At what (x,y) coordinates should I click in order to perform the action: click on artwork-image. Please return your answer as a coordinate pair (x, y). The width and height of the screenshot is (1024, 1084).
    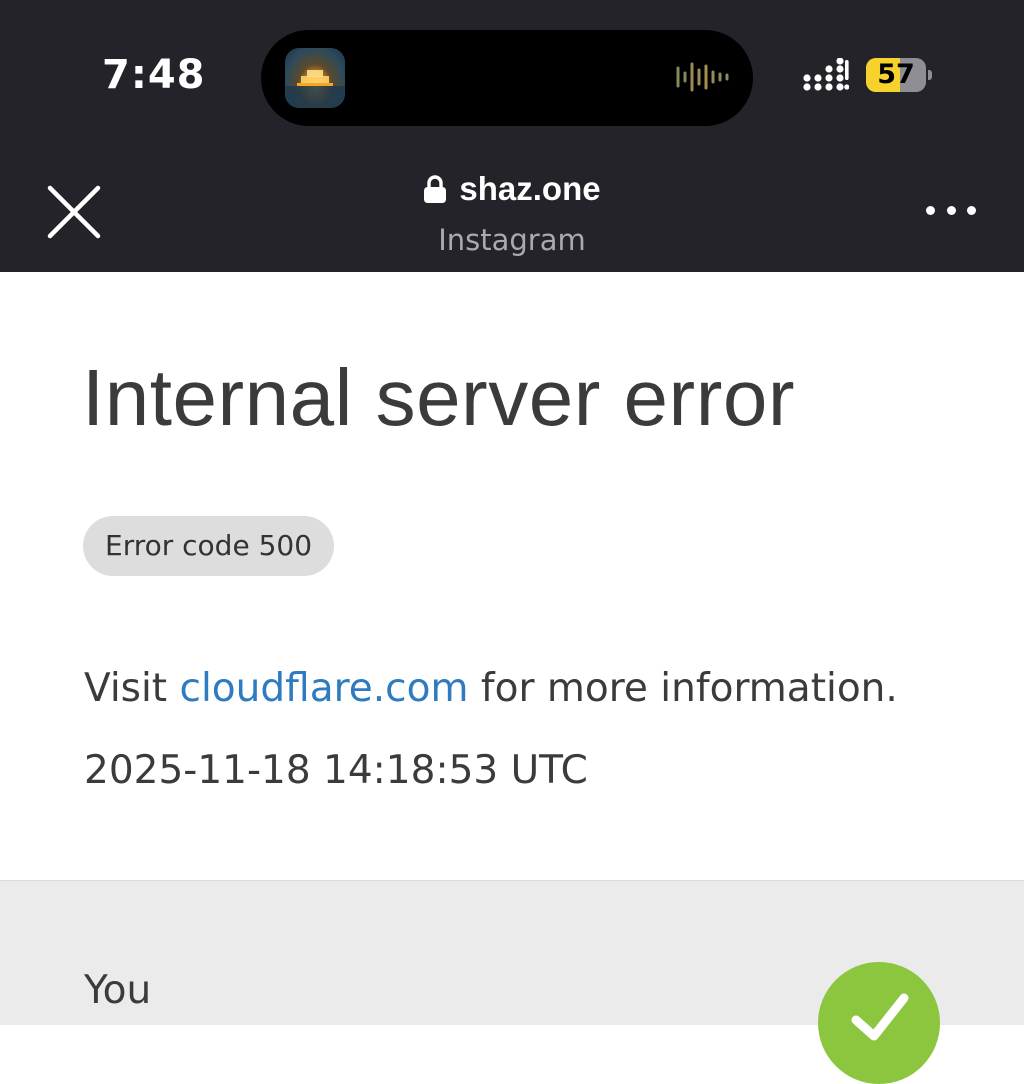
    Looking at the image, I should click on (315, 89).